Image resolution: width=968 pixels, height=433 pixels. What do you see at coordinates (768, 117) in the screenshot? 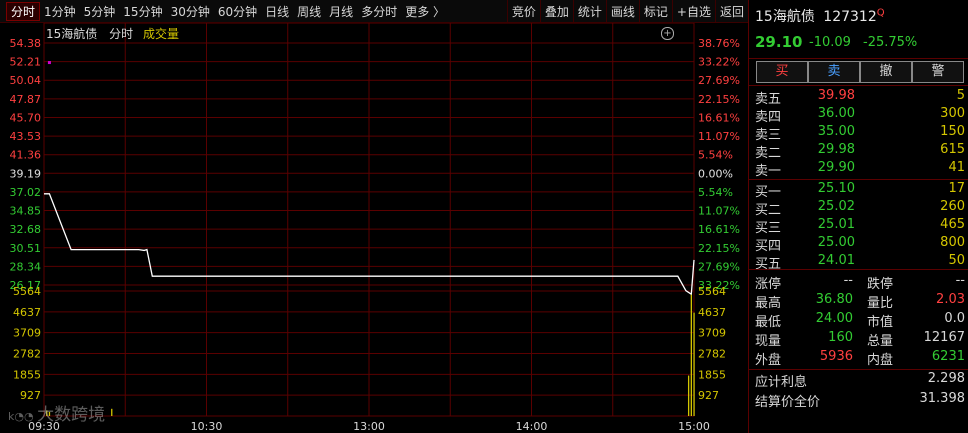
I see `ask-label: 卖四` at bounding box center [768, 117].